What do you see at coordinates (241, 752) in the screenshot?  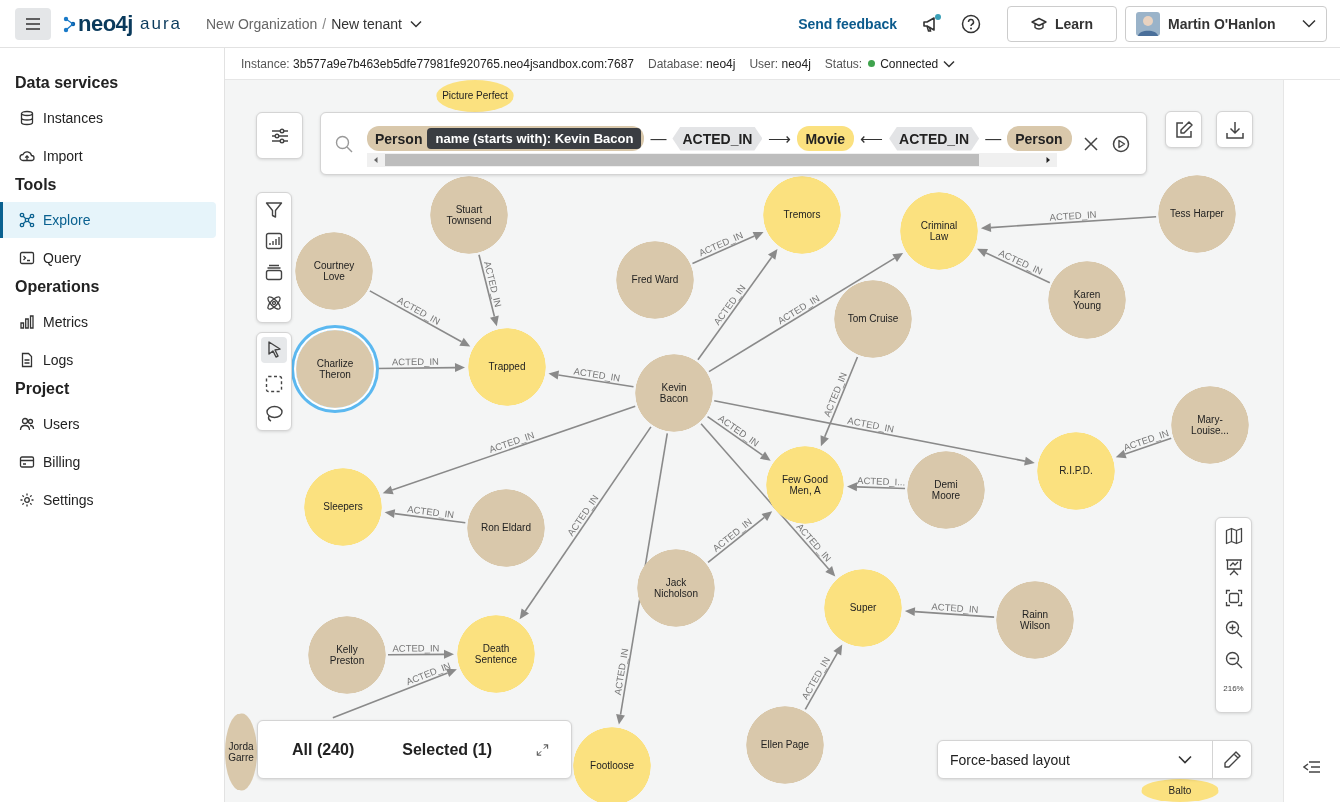 I see `person-node: Jorda Garre` at bounding box center [241, 752].